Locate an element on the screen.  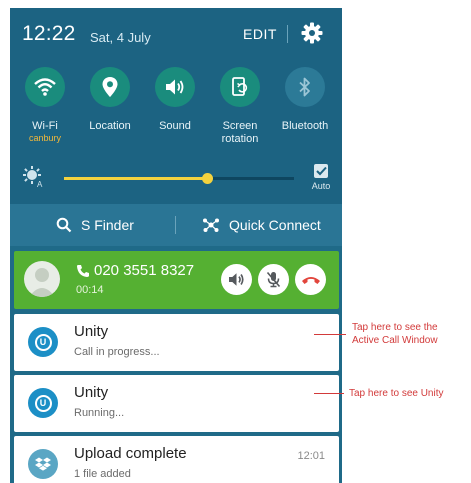
wifi-icon is located at coordinates (45, 87).